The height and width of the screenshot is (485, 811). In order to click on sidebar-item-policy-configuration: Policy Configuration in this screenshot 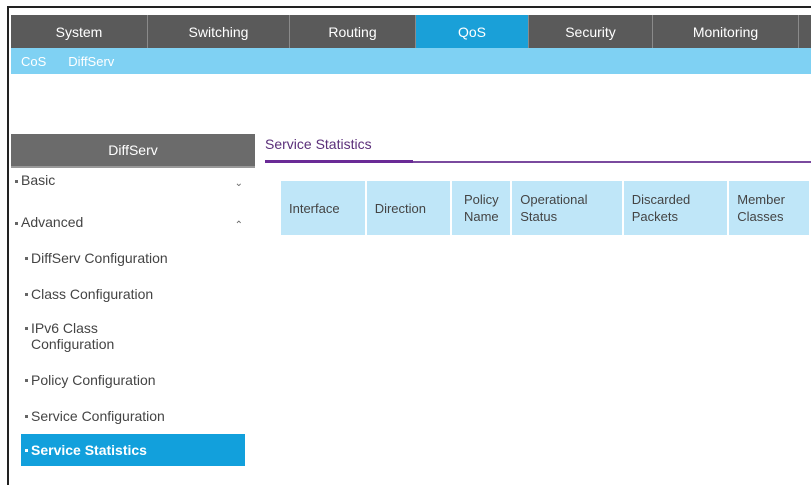, I will do `click(133, 380)`.